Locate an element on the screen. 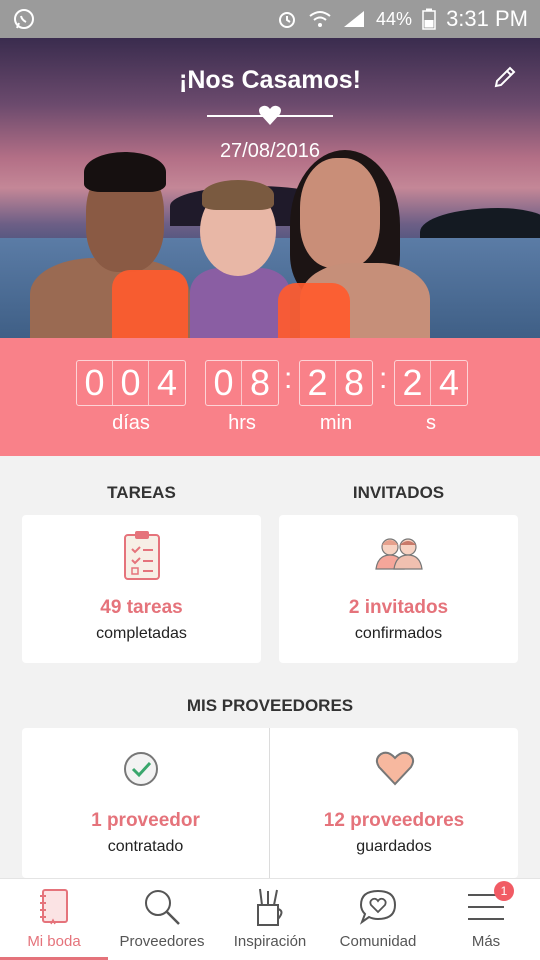  nav-label: Proveedores is located at coordinates (162, 941).